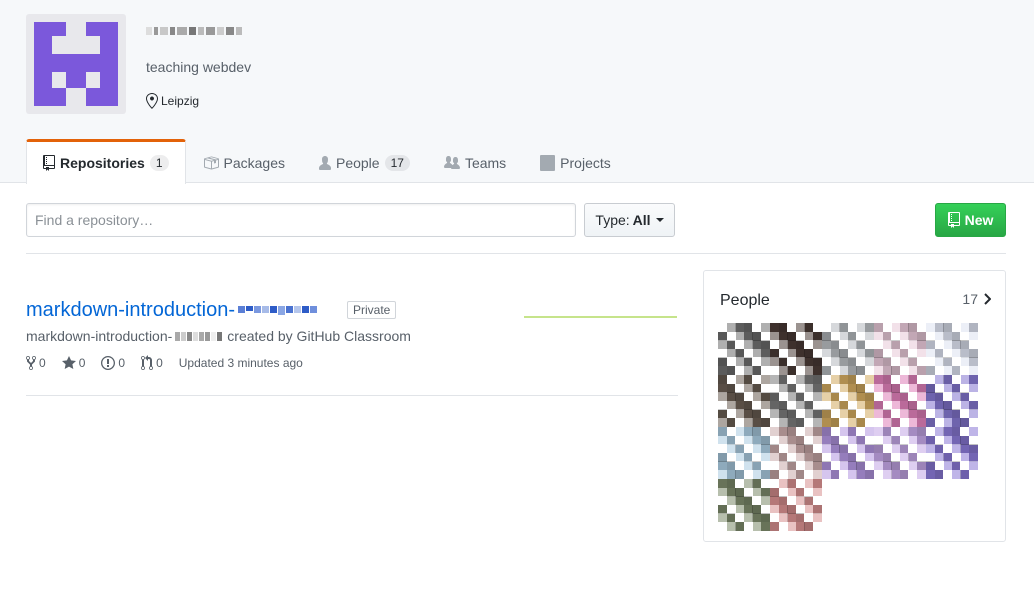 The width and height of the screenshot is (1034, 598). I want to click on updated-time: Updated 3 minutes ago, so click(240, 363).